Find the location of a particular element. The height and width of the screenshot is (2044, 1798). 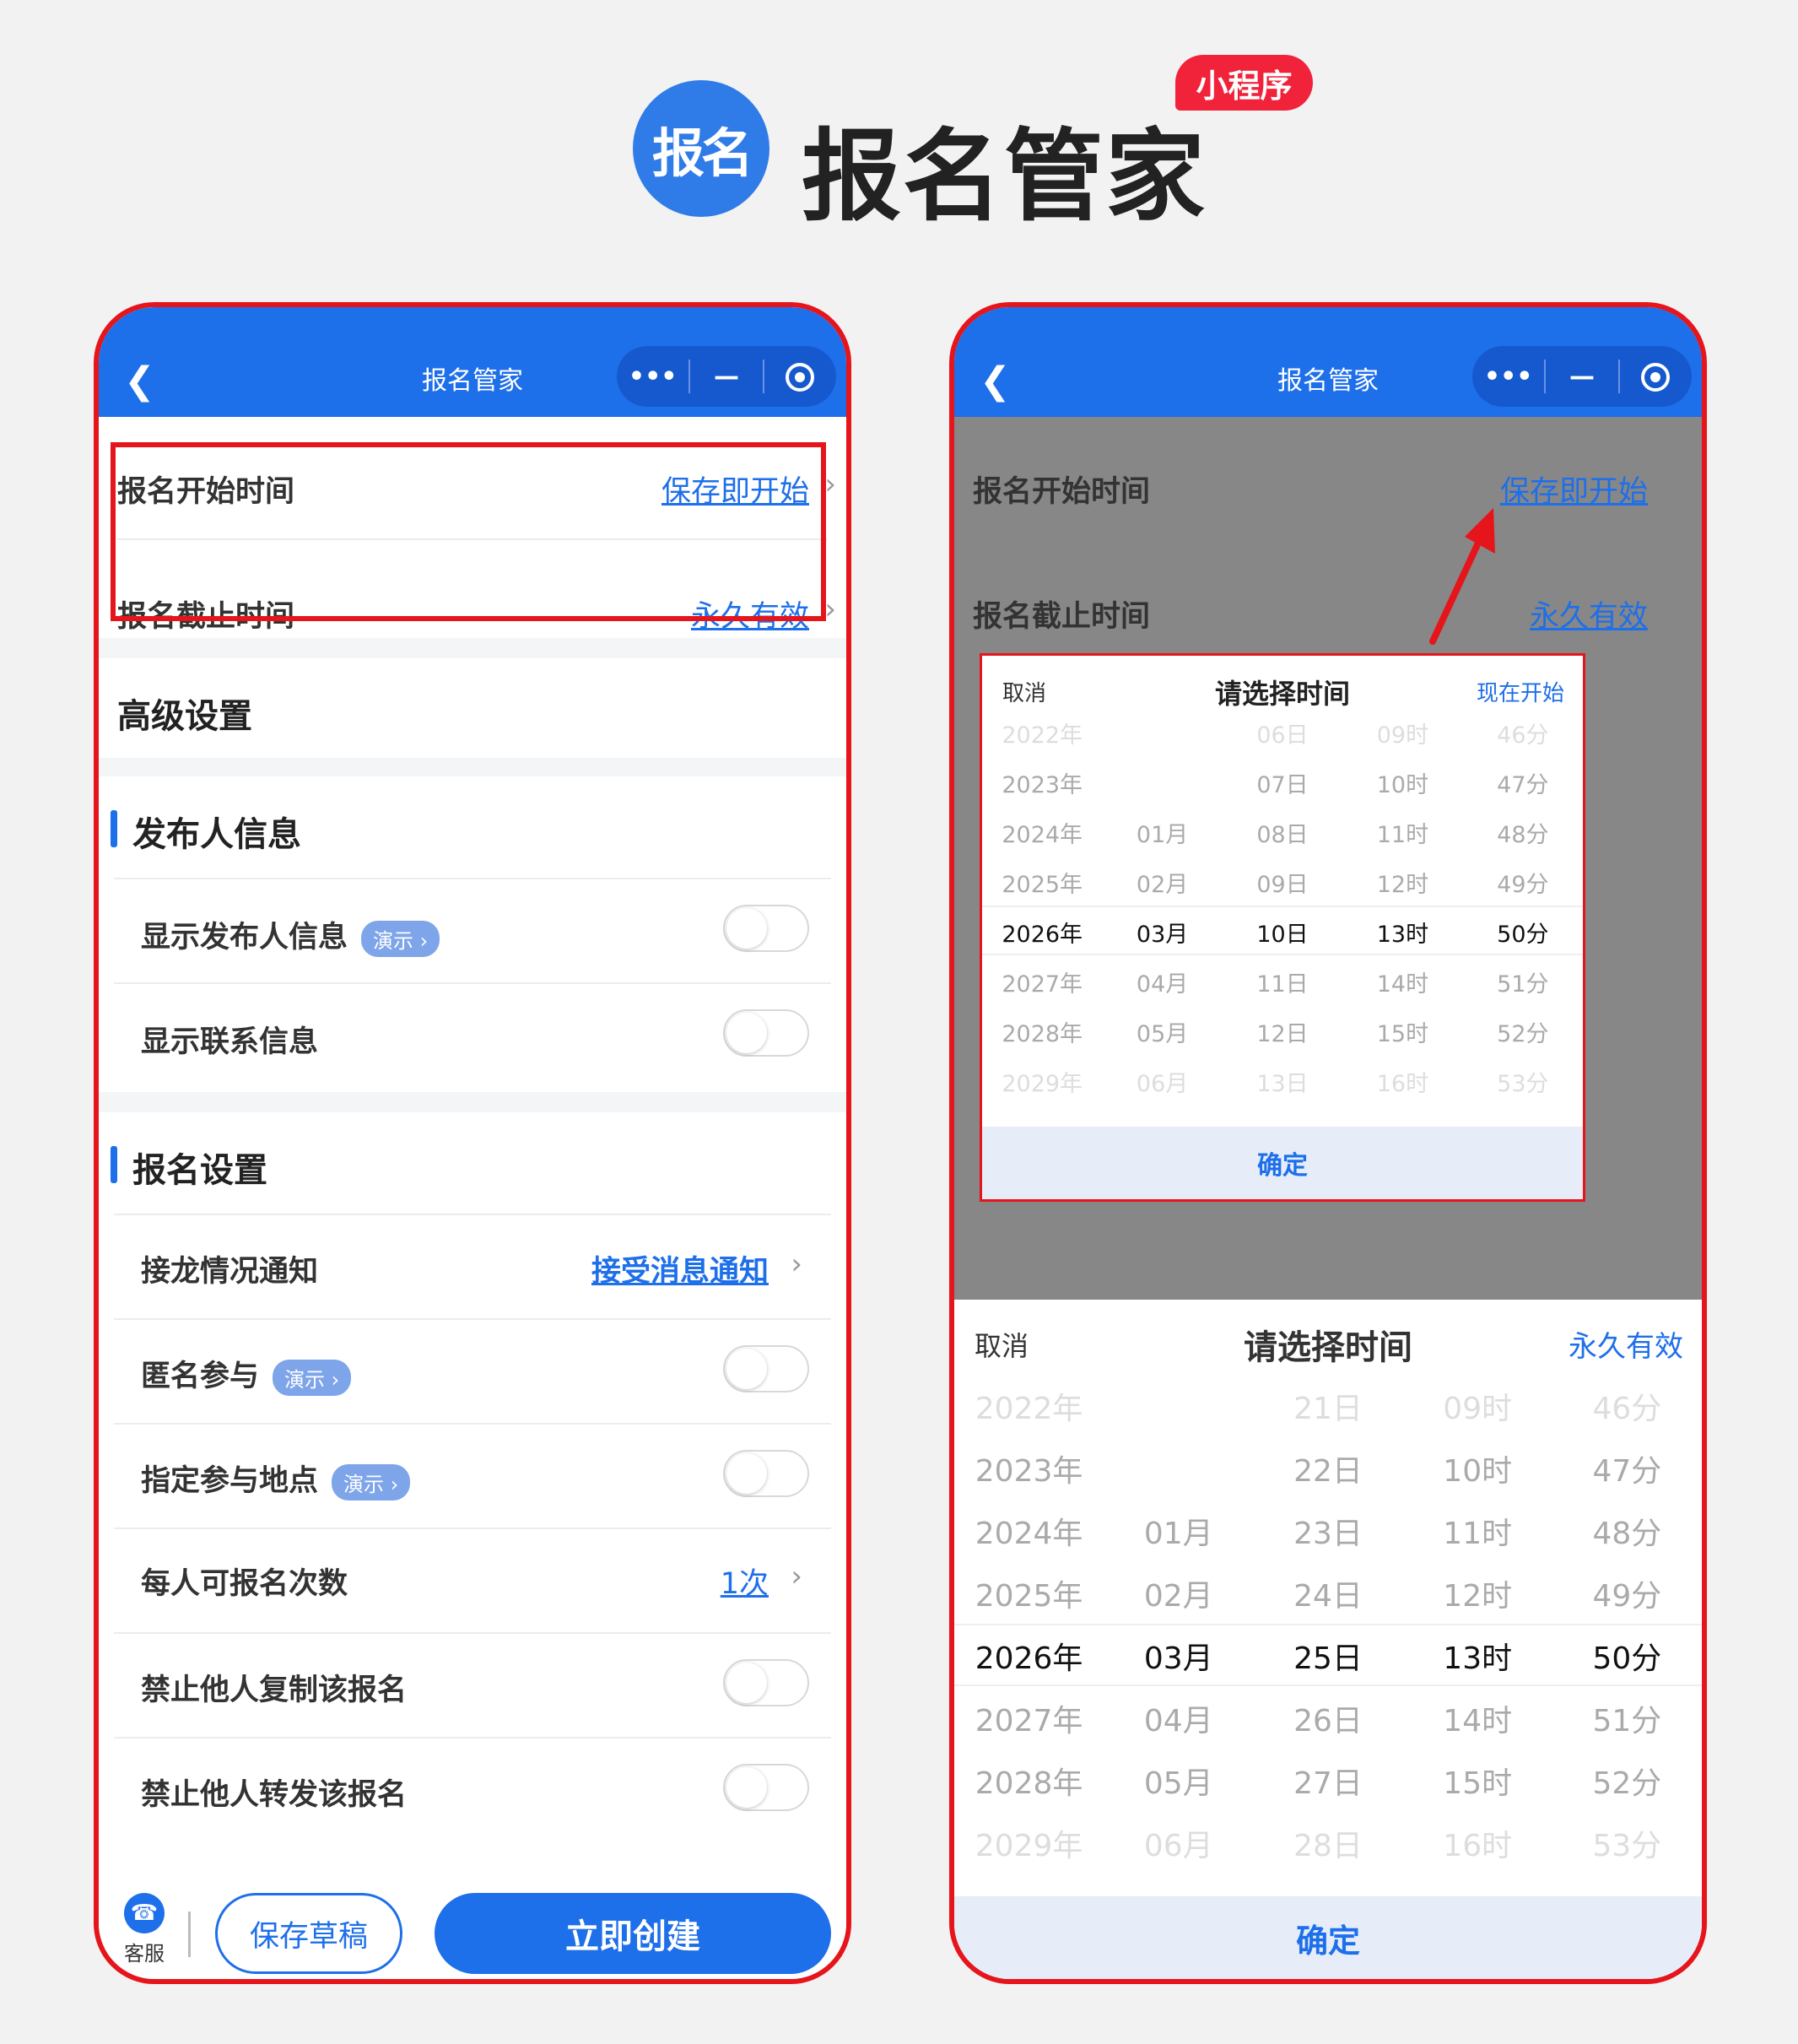

time-card: 报名开始时间 保存即开始 › 报名截止时间 永久有效 › is located at coordinates (473, 527).